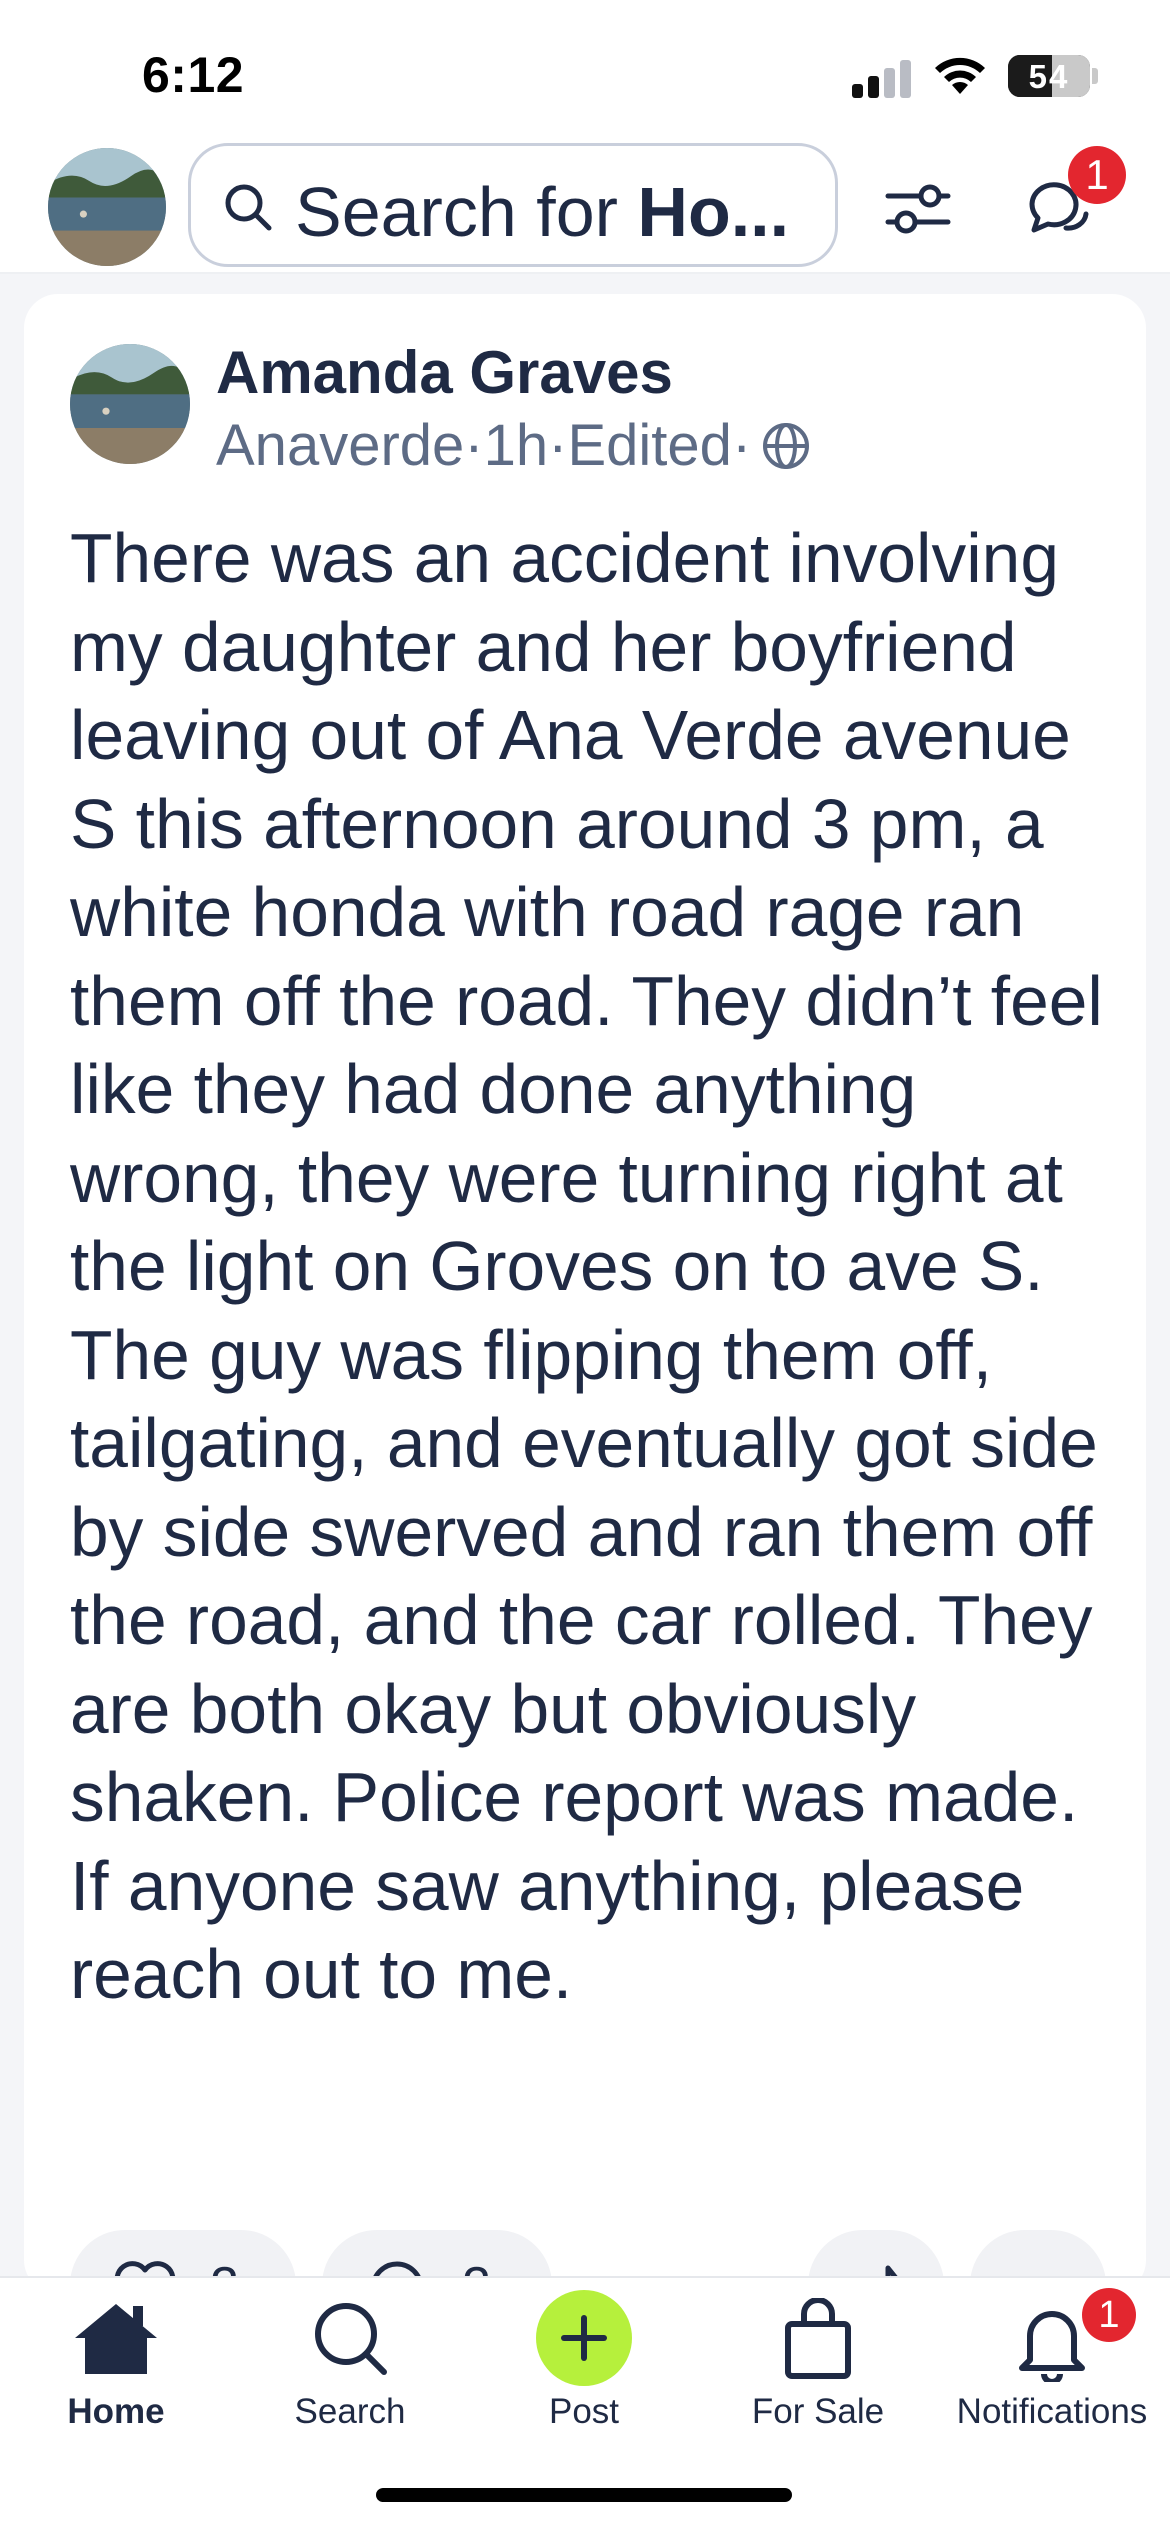 The width and height of the screenshot is (1170, 2532). What do you see at coordinates (882, 78) in the screenshot?
I see `cellular-signal-icon` at bounding box center [882, 78].